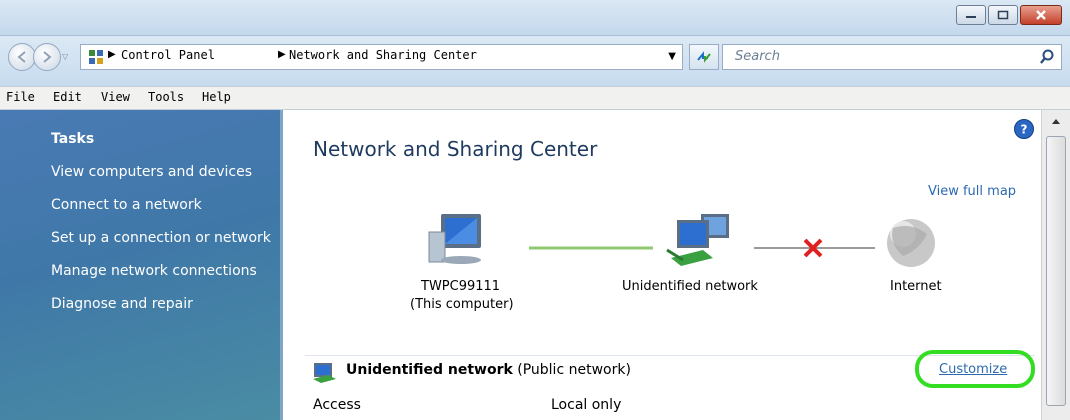  I want to click on maximize-button, so click(1003, 15).